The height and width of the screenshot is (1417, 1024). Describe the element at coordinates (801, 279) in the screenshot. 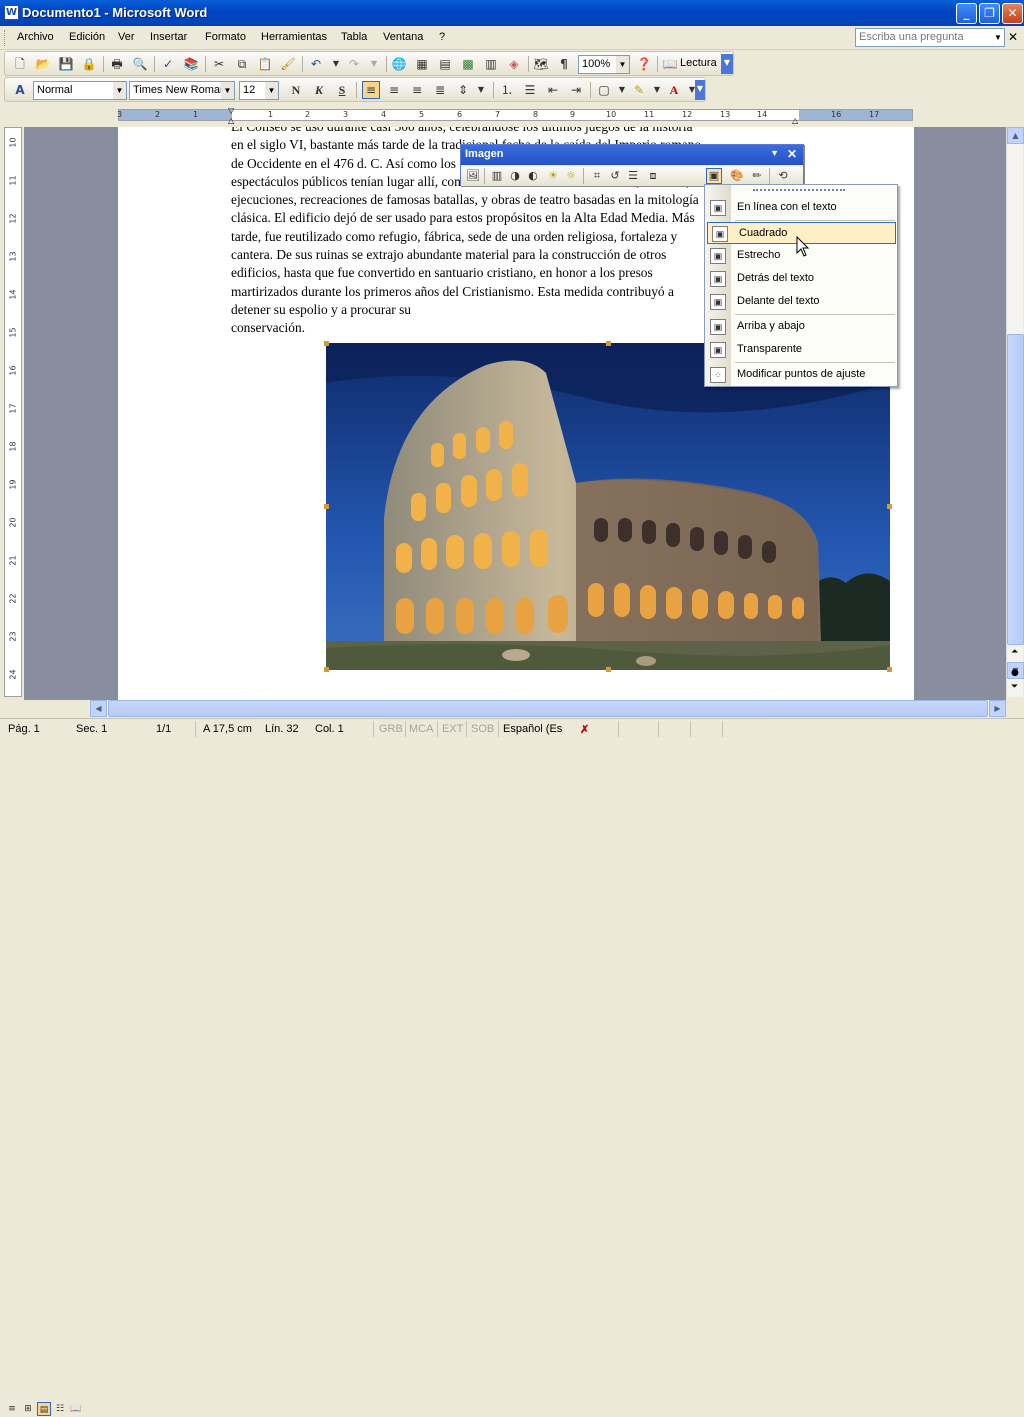

I see `wrap-behind-item: ▣ Detrás del texto` at that location.